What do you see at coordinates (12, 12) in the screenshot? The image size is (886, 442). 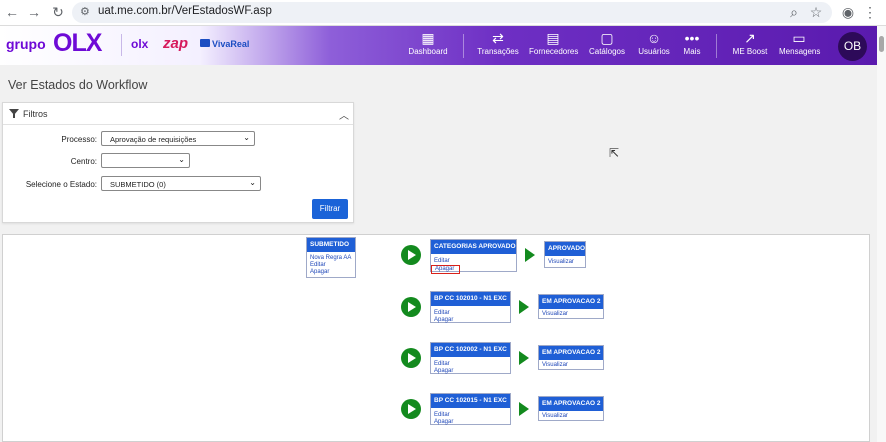 I see `back-icon: ←` at bounding box center [12, 12].